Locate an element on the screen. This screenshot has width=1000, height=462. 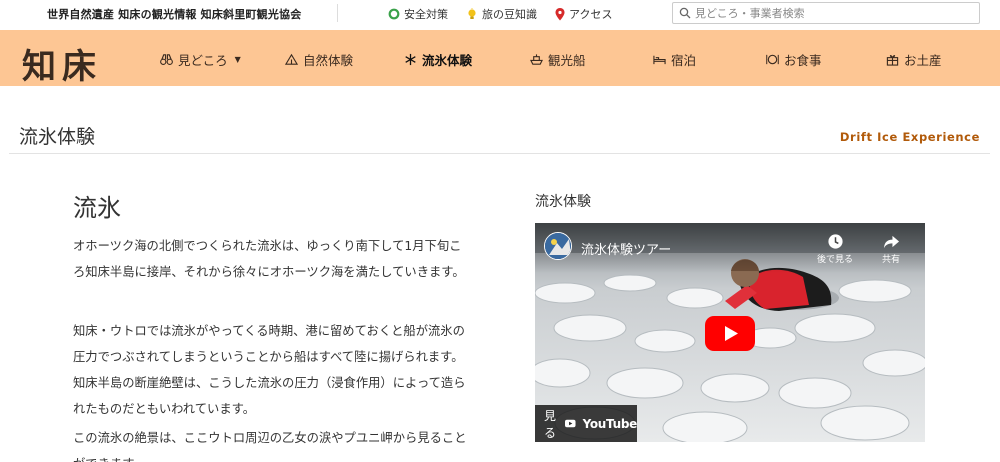
search-box is located at coordinates (826, 13).